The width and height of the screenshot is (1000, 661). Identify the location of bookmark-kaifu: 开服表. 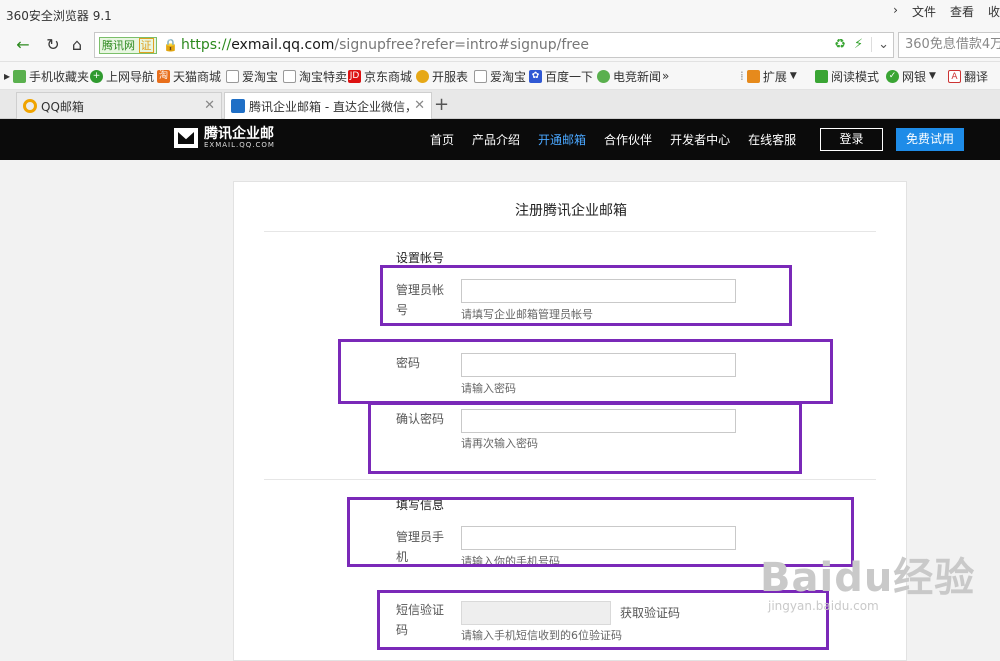
(442, 76).